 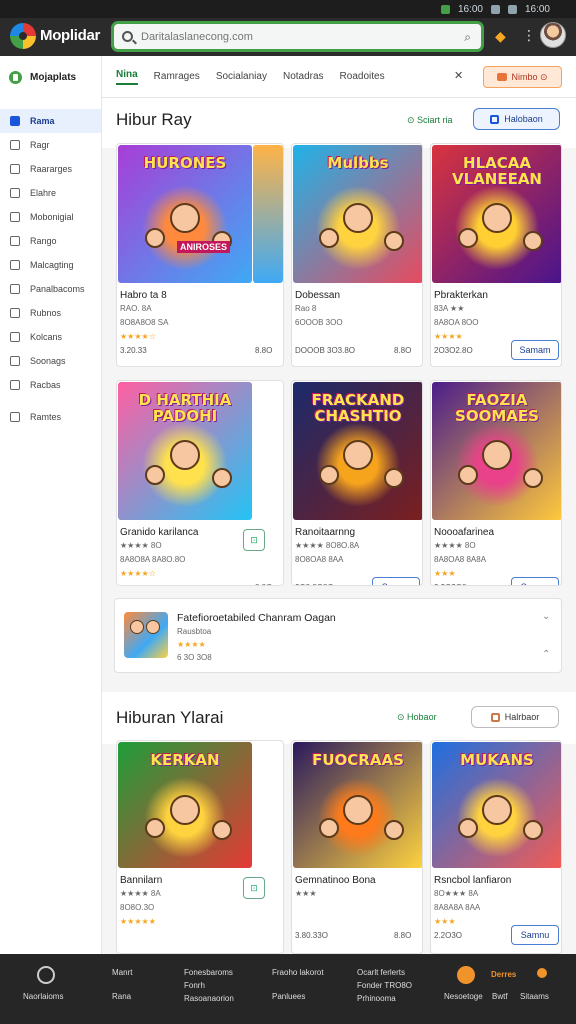 What do you see at coordinates (50, 169) in the screenshot?
I see `sidebar-item-raararges: Raararges` at bounding box center [50, 169].